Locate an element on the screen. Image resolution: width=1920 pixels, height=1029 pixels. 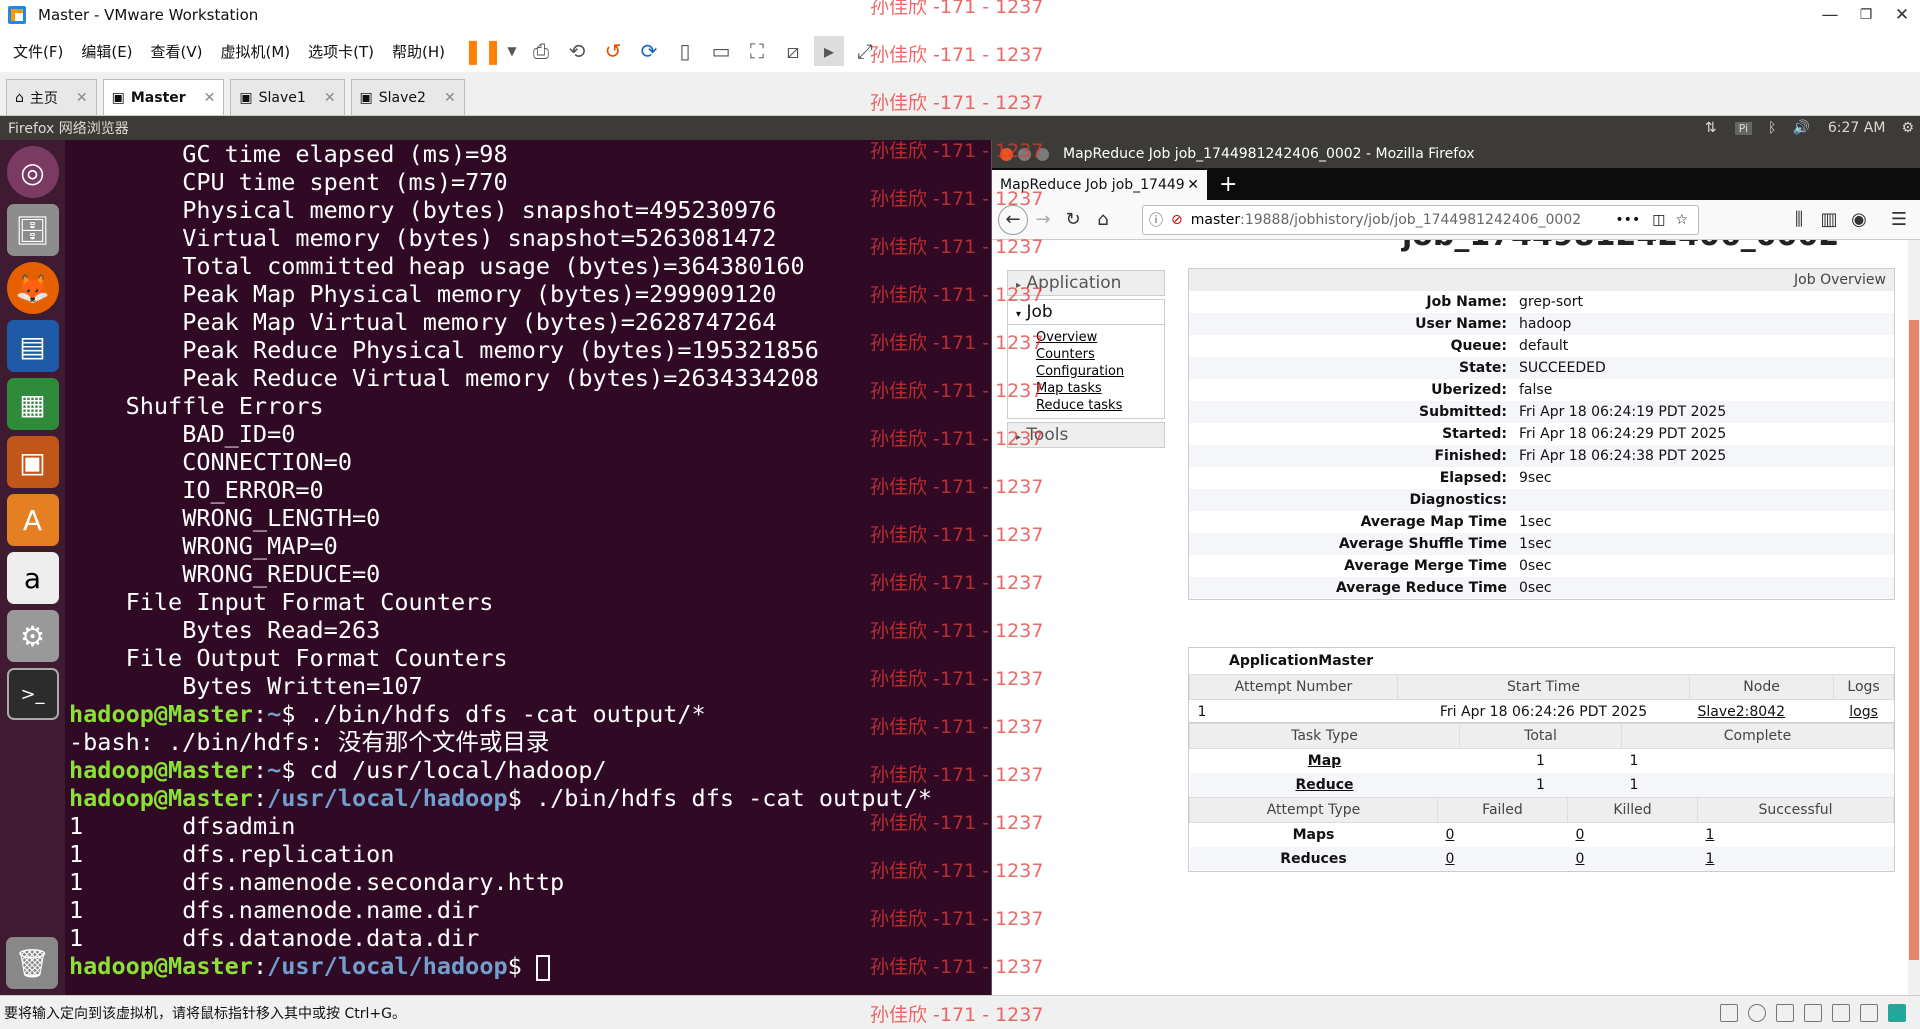
column-header: Attempt Type is located at coordinates (1313, 810).